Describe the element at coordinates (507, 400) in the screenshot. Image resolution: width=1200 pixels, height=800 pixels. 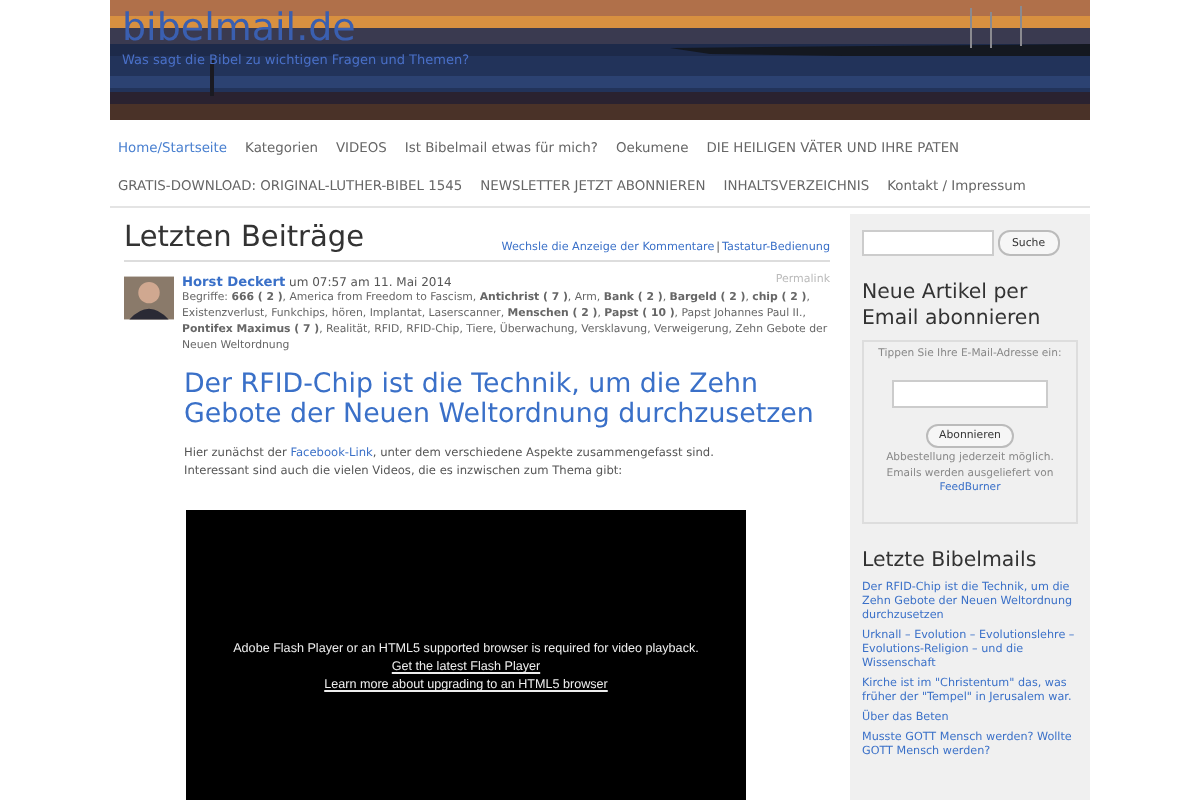
I see `post-title: Der RFID-Chip ist die Technik, um die Zehn Gebote der Neuen Weltordnung durchzusetzen` at that location.